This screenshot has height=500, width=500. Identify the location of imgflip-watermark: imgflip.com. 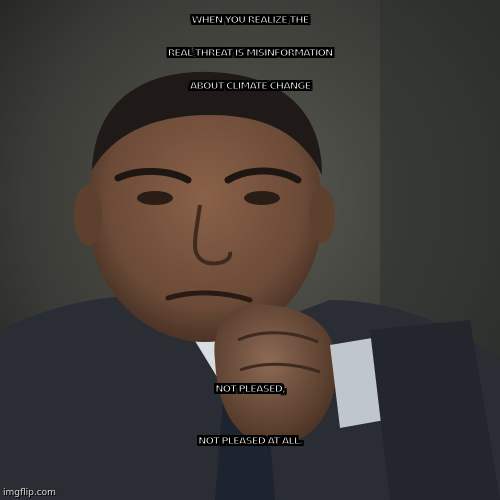
(29, 493).